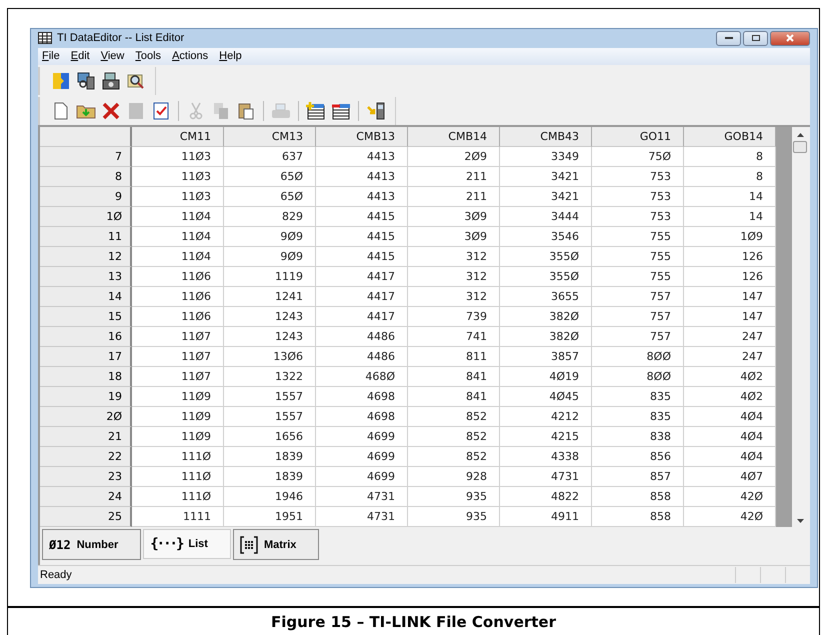 The width and height of the screenshot is (828, 635). I want to click on column-header: CMB13, so click(362, 136).